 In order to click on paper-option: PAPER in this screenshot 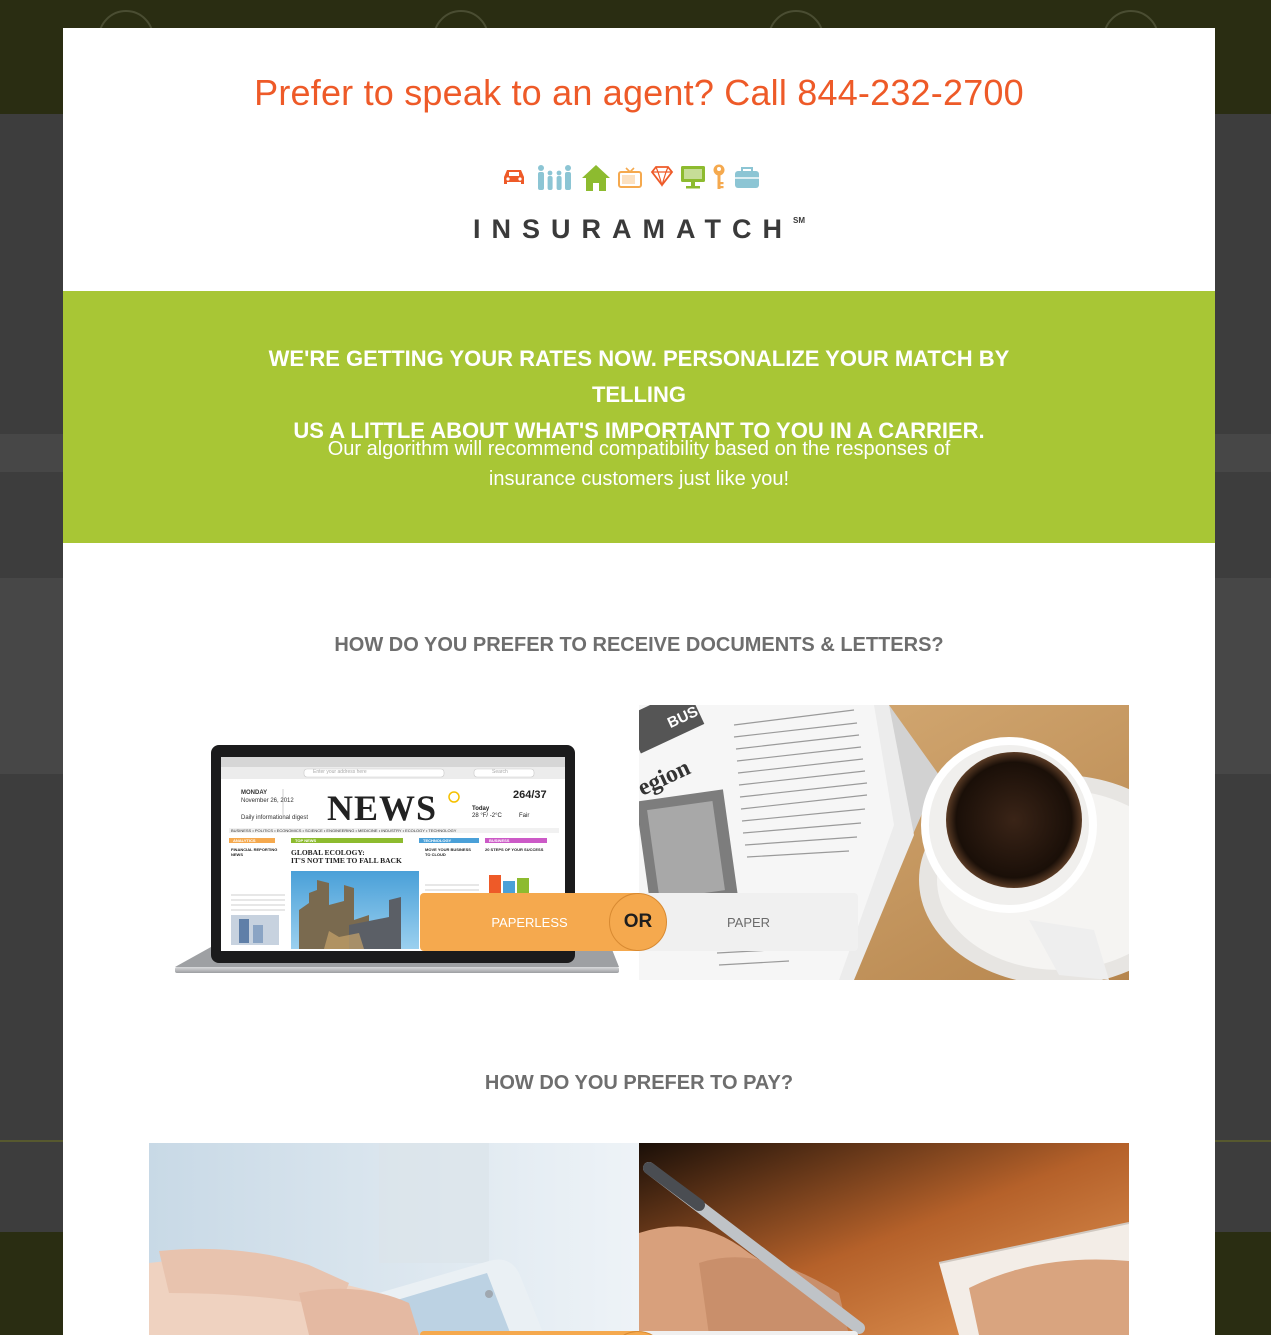, I will do `click(748, 922)`.